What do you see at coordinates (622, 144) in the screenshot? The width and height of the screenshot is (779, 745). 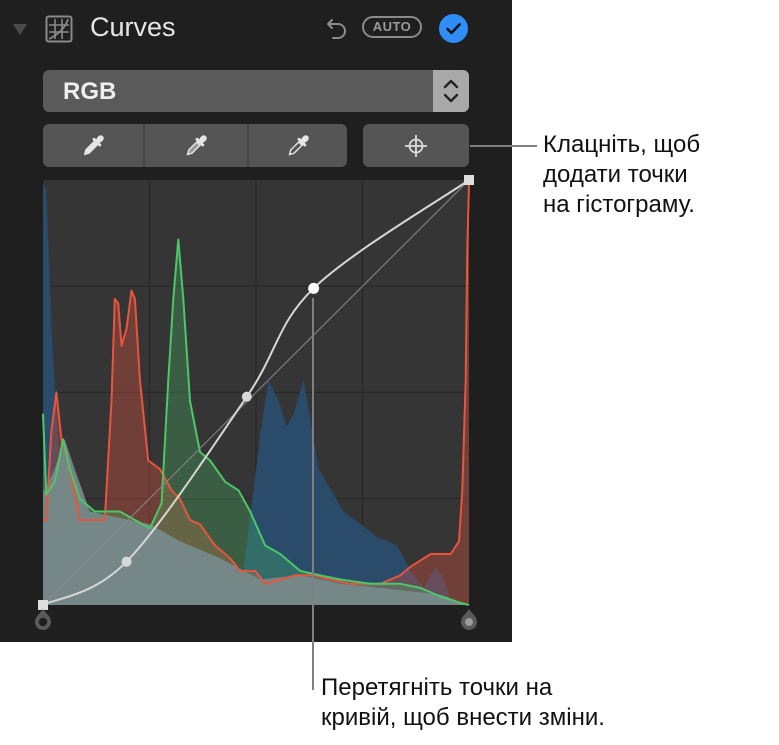 I see `callout-add-points-line: Клацніть, щоб` at bounding box center [622, 144].